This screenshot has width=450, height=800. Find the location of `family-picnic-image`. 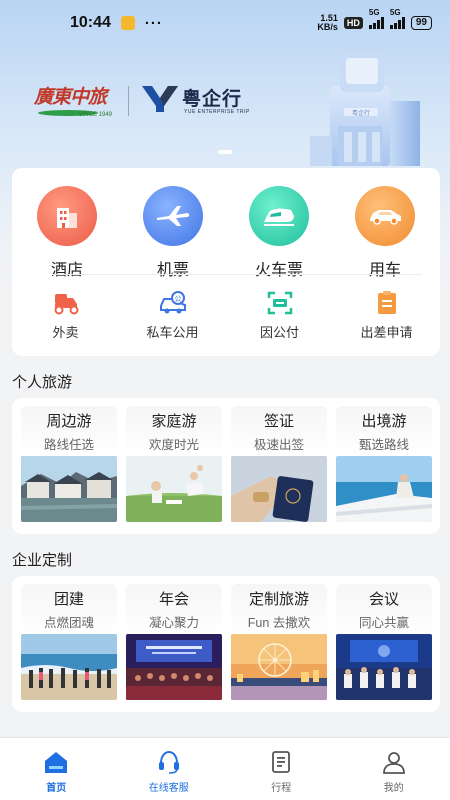

family-picnic-image is located at coordinates (174, 489).